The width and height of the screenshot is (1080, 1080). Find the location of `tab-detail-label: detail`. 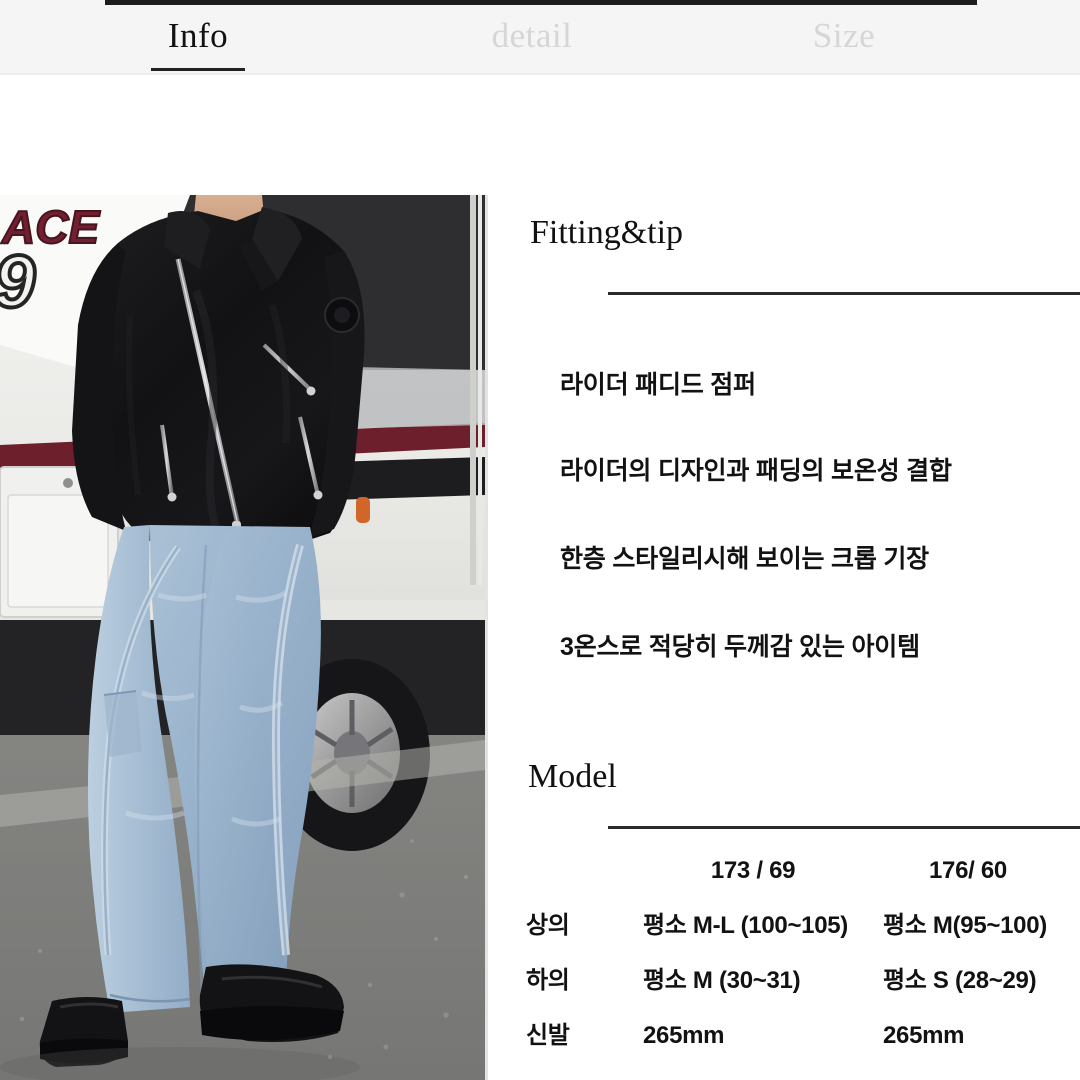

tab-detail-label: detail is located at coordinates (532, 35).